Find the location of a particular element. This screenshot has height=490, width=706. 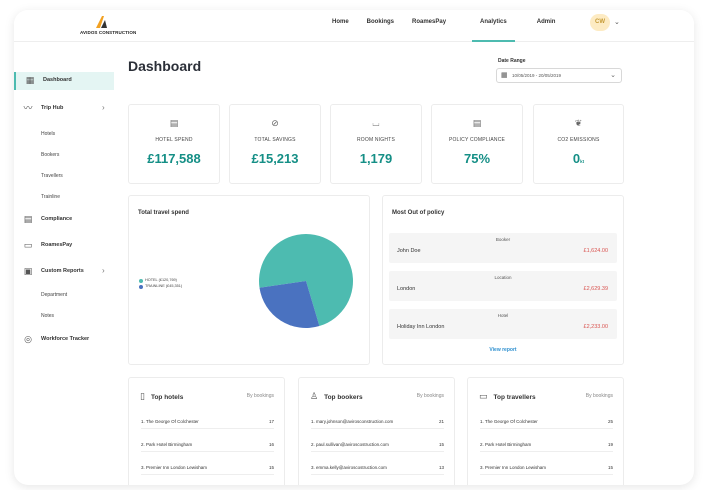

sidebar-item-roamespay: ▭ RoamesPay is located at coordinates (64, 246).